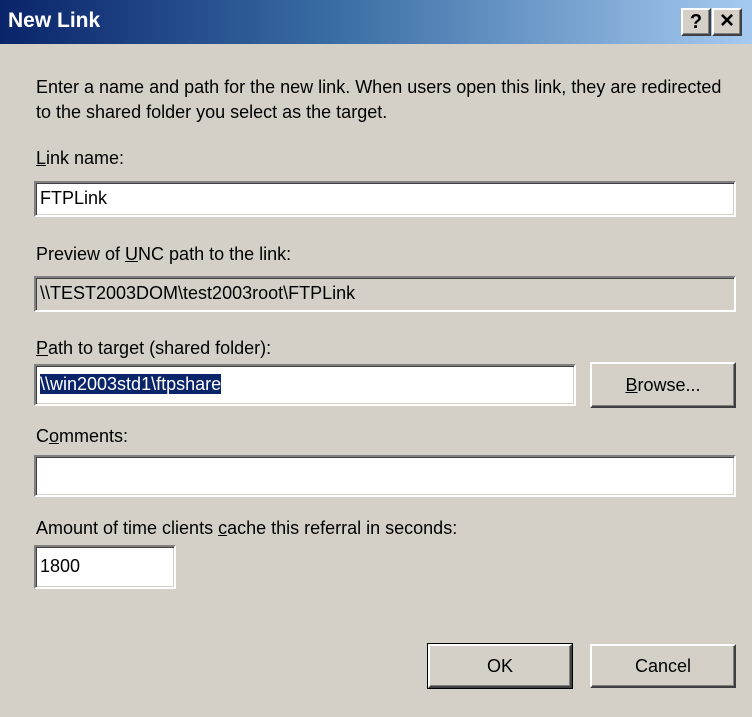  I want to click on cache-time-label-text: ache this referral in seconds:, so click(342, 528).